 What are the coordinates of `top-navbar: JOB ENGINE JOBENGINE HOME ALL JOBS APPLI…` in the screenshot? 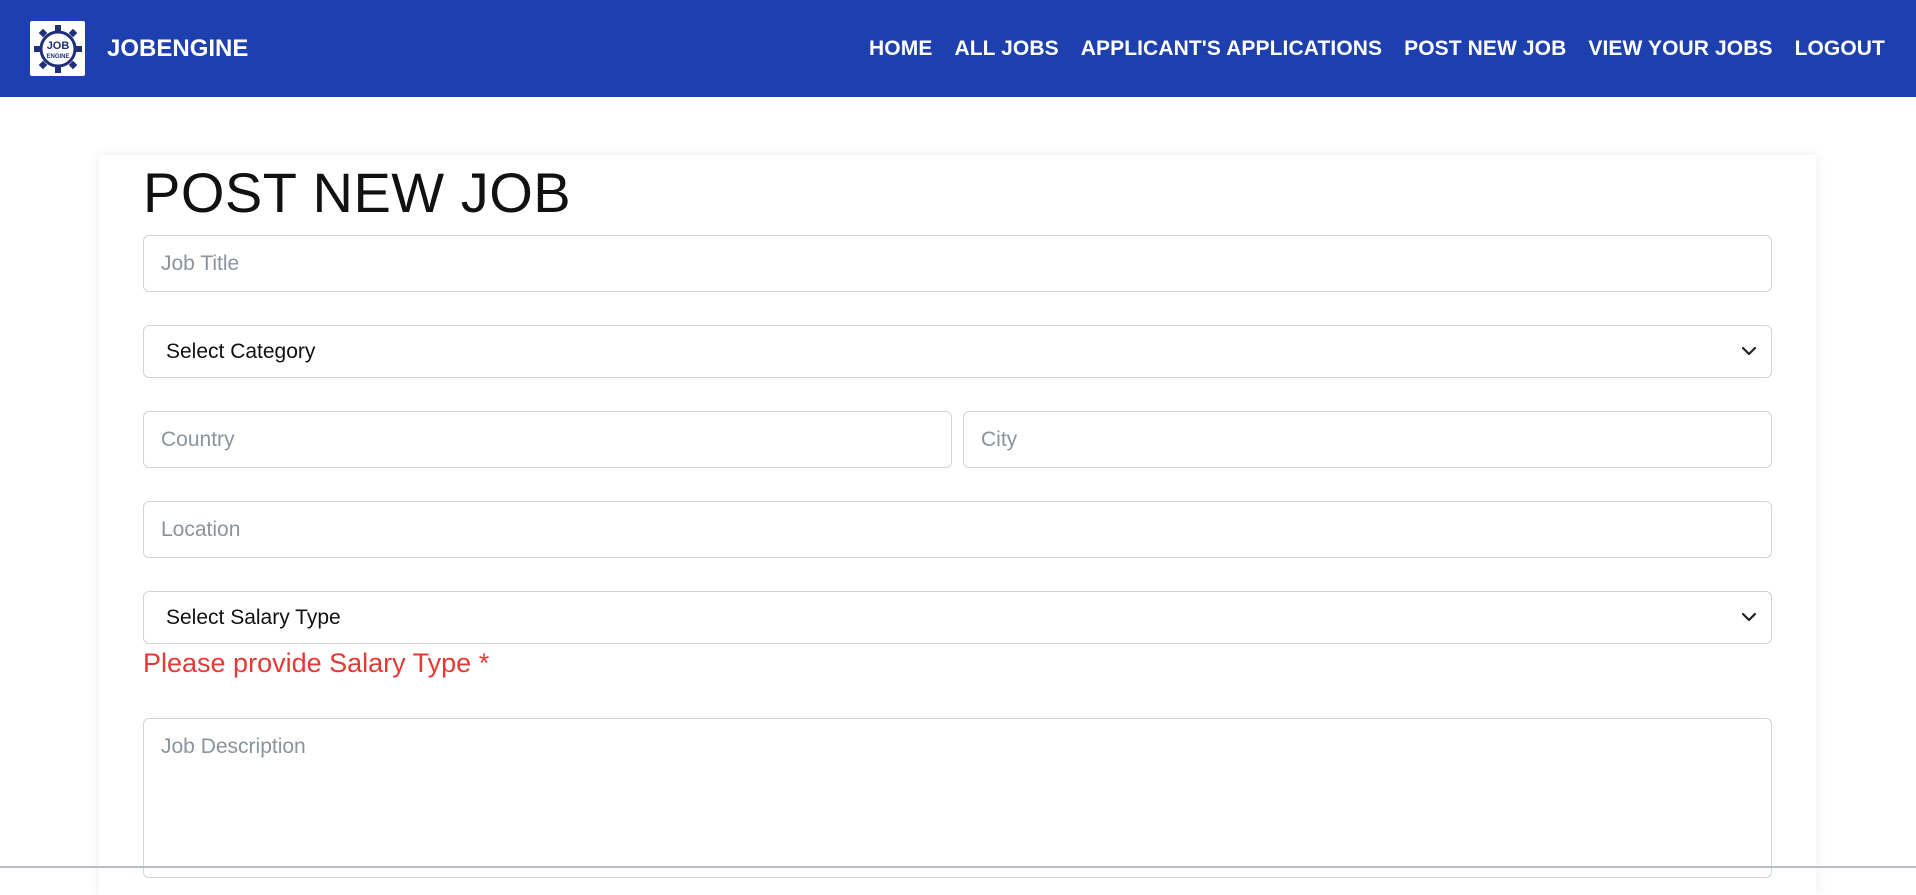 It's located at (958, 48).